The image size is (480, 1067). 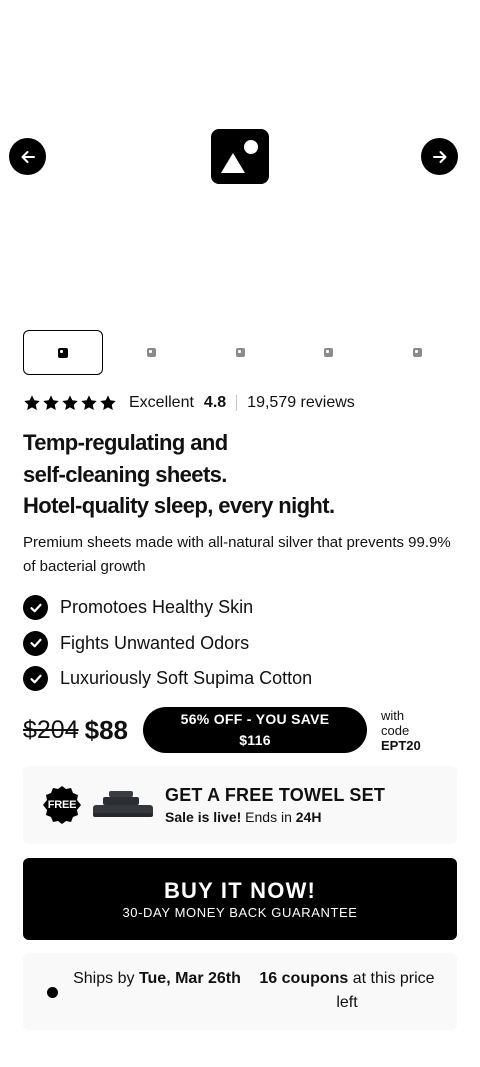 I want to click on sale-price: $88, so click(x=106, y=729).